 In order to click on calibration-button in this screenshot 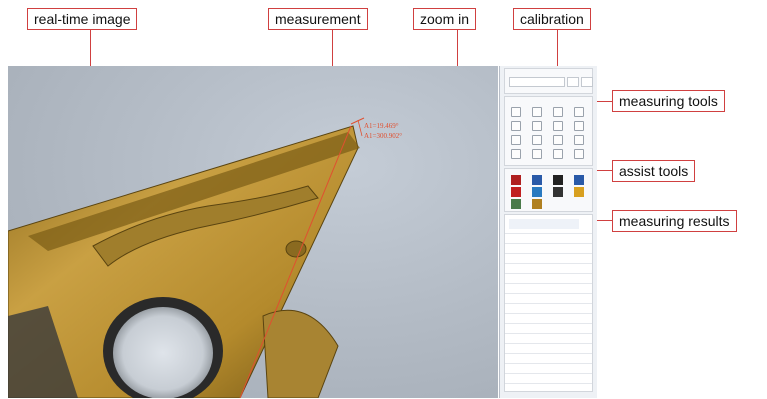, I will do `click(573, 82)`.